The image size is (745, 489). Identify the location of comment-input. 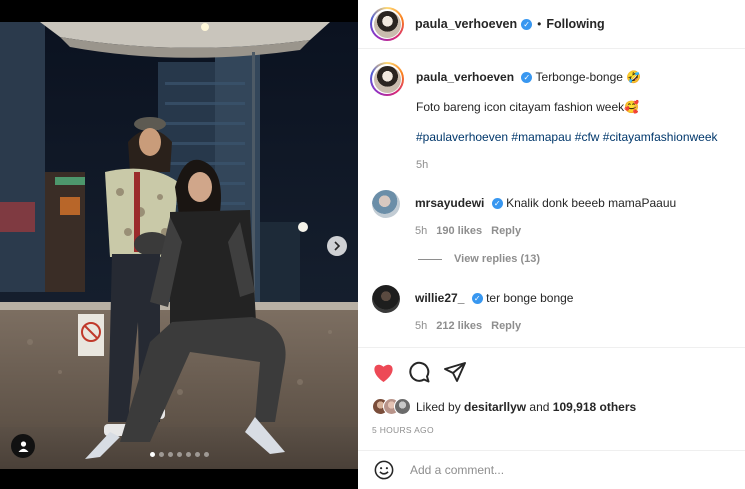
(560, 470).